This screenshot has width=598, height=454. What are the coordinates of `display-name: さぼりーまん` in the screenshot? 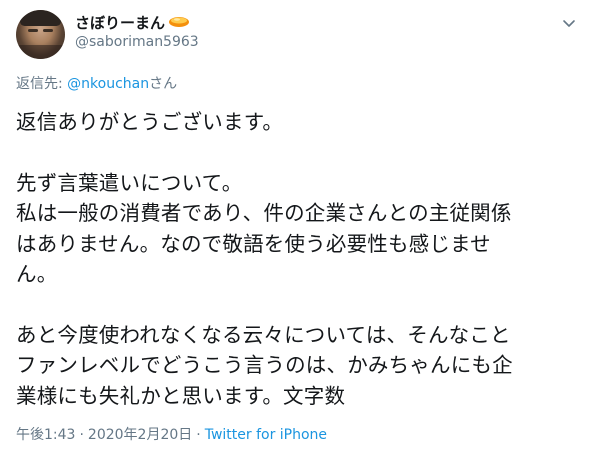 It's located at (120, 22).